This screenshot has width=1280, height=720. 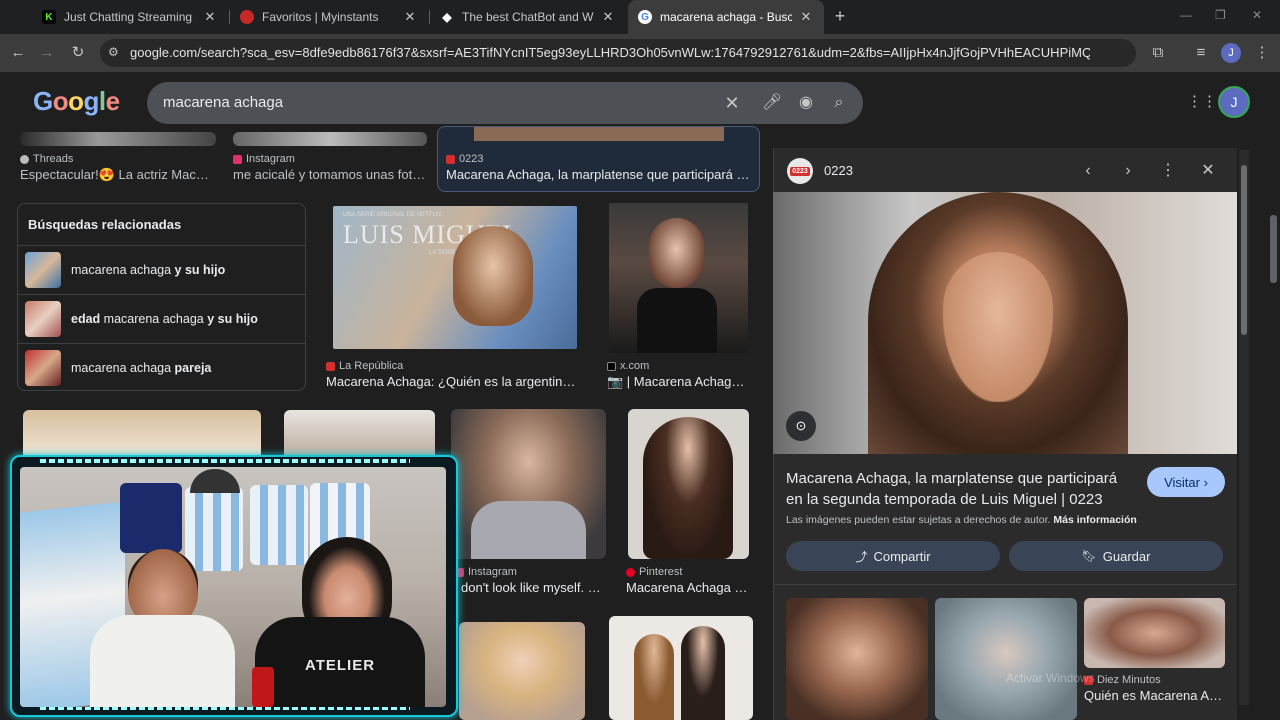 I want to click on la-republica-icon, so click(x=330, y=366).